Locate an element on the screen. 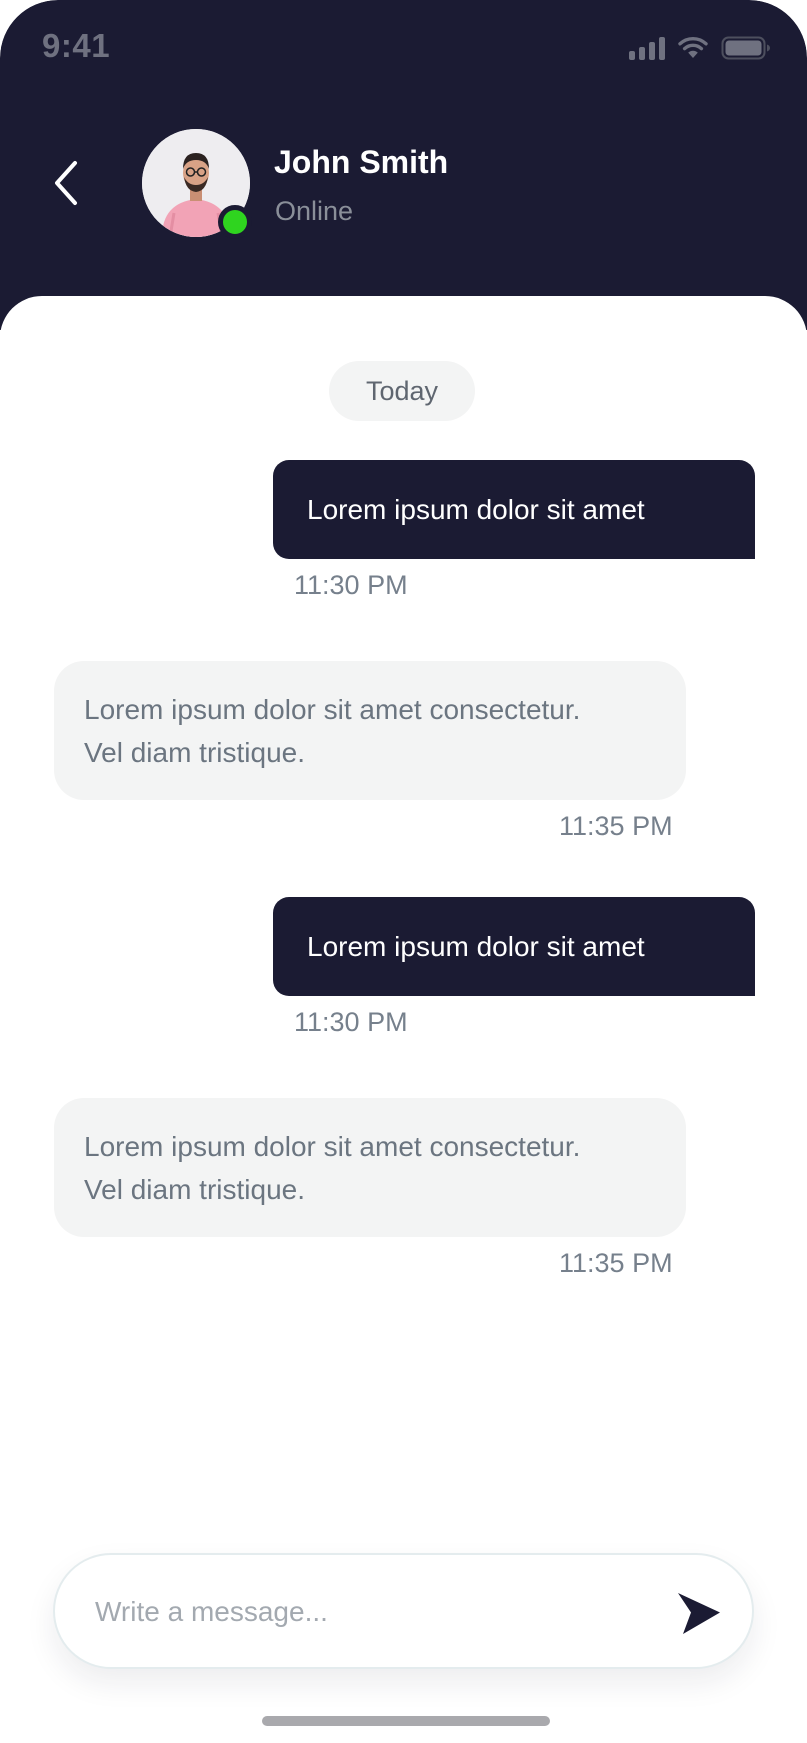 The height and width of the screenshot is (1743, 807). status-time: 9:41 is located at coordinates (76, 45).